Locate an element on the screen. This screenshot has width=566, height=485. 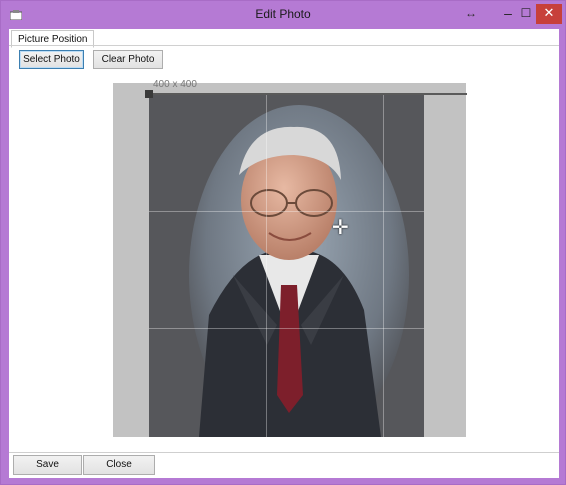
minimize-icon: – is located at coordinates (508, 13).